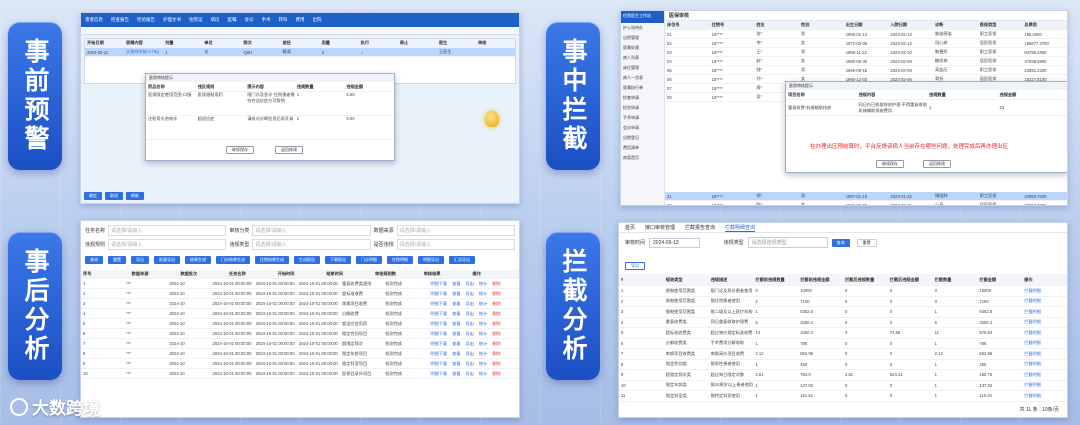 This screenshot has width=1080, height=425. What do you see at coordinates (135, 196) in the screenshot?
I see `footer-button: 刷新` at bounding box center [135, 196].